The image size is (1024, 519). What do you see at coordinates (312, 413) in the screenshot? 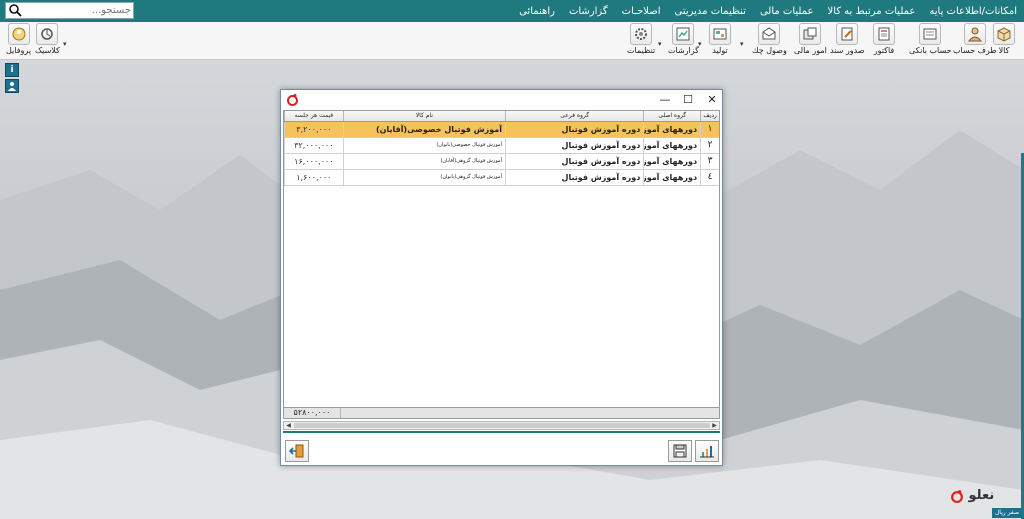
I see `total-value: ۵۲۸۰۰,۰۰۰` at bounding box center [312, 413].